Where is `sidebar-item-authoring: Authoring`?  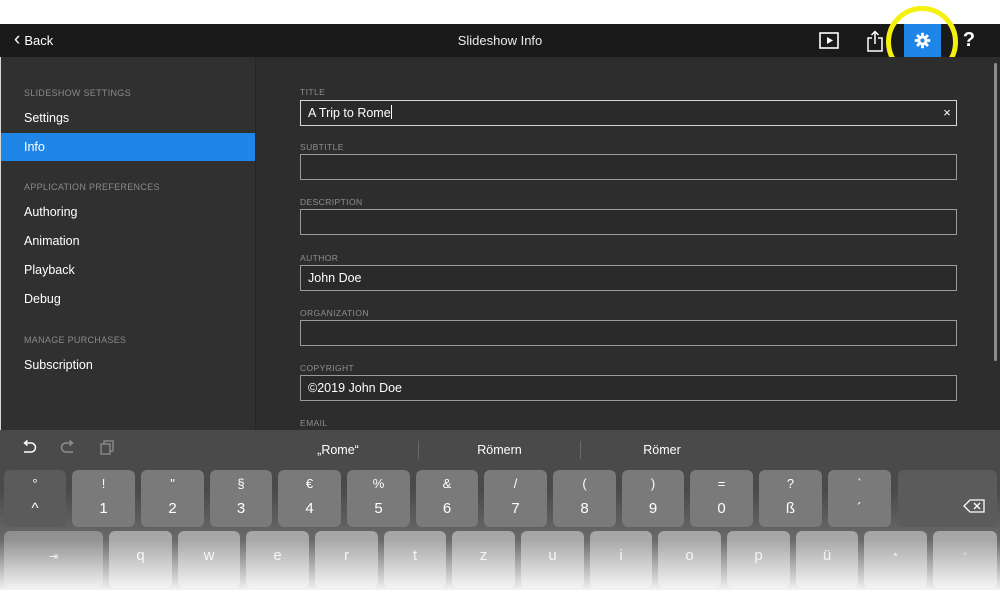
sidebar-item-authoring: Authoring is located at coordinates (128, 212).